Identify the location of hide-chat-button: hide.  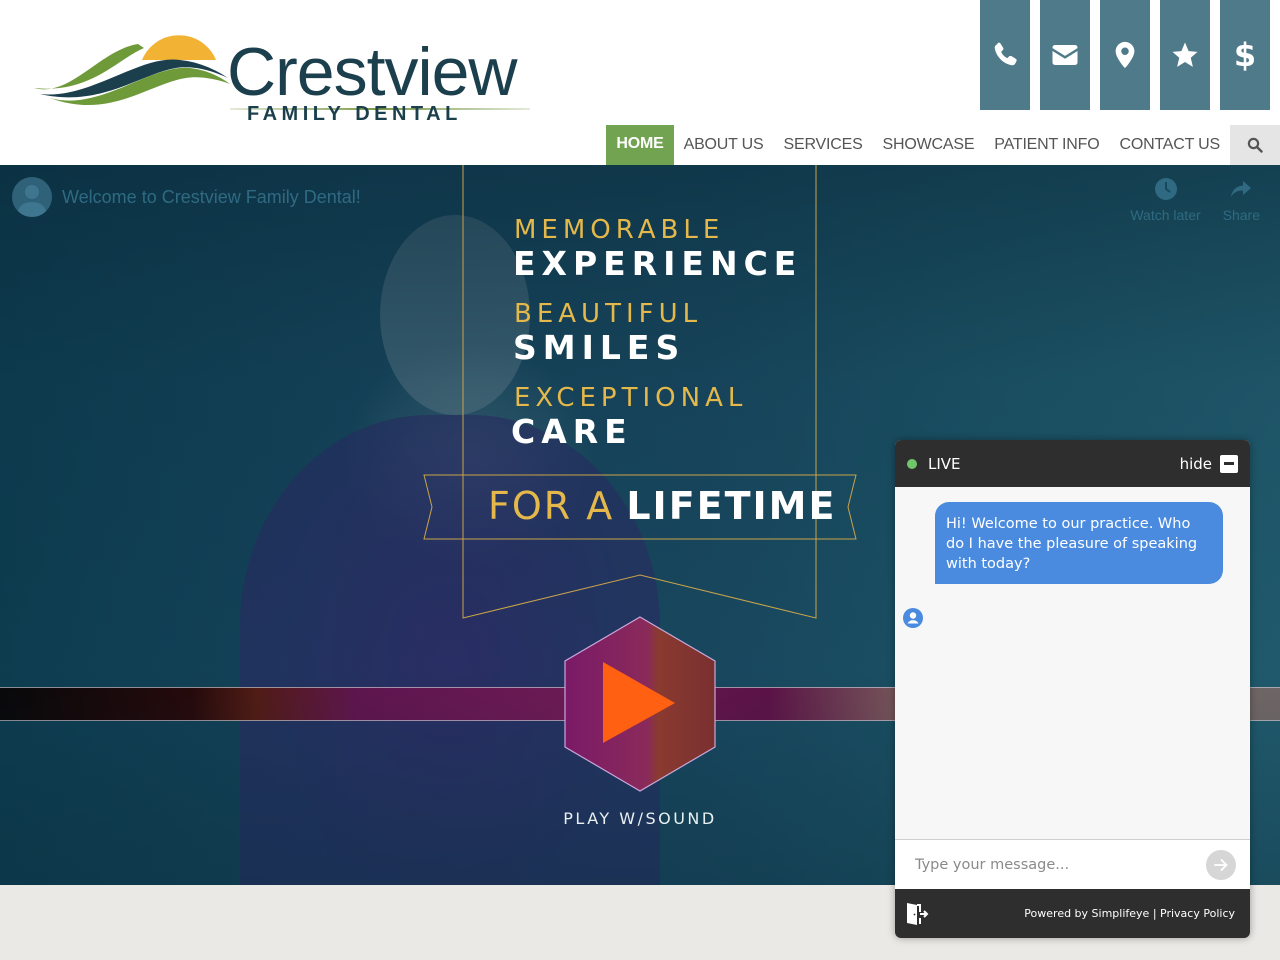
(1208, 463).